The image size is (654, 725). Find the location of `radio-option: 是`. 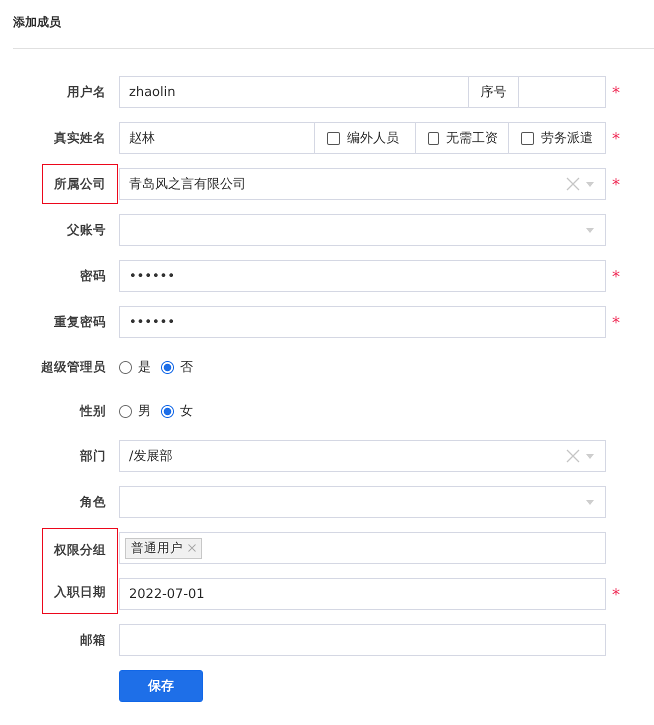

radio-option: 是 is located at coordinates (135, 367).